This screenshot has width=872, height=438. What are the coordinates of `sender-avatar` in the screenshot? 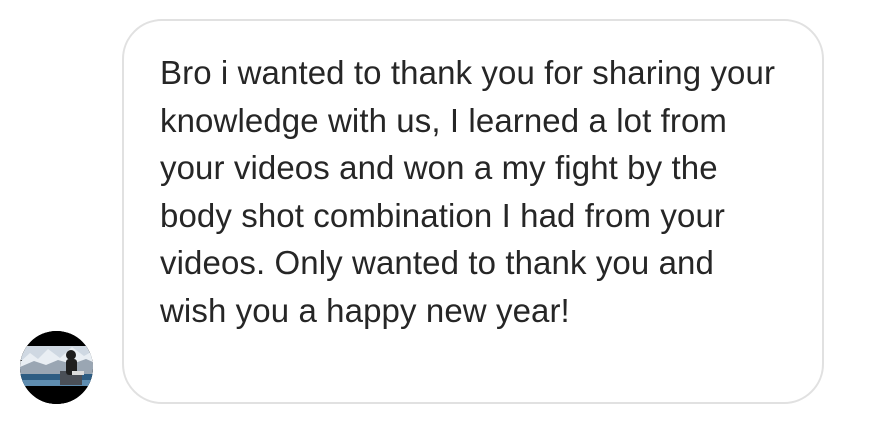 It's located at (56, 367).